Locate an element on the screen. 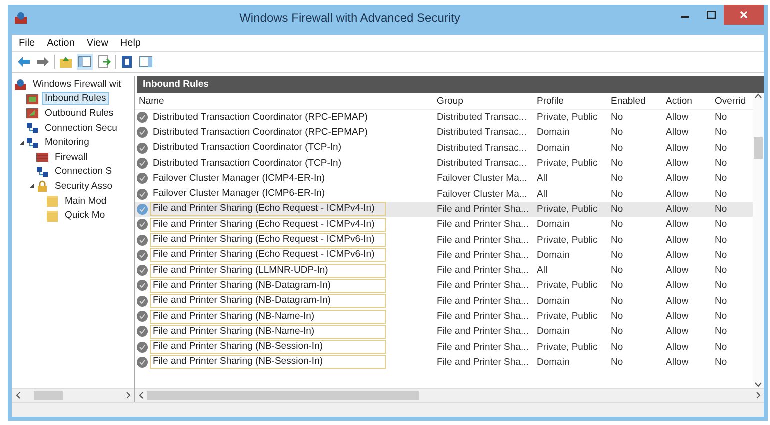 This screenshot has width=770, height=425. table-row: Distributed Transaction Coordinator (TCP-In) Distributed Transac... Private, Public No Allow No is located at coordinates (444, 164).